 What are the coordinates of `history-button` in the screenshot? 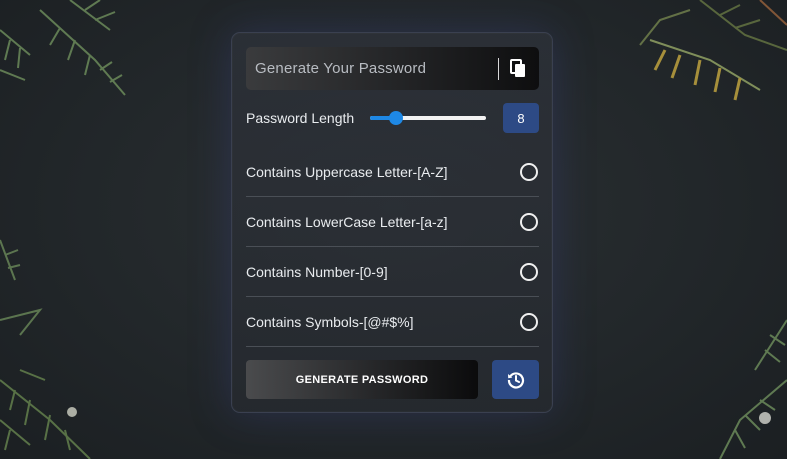 It's located at (515, 379).